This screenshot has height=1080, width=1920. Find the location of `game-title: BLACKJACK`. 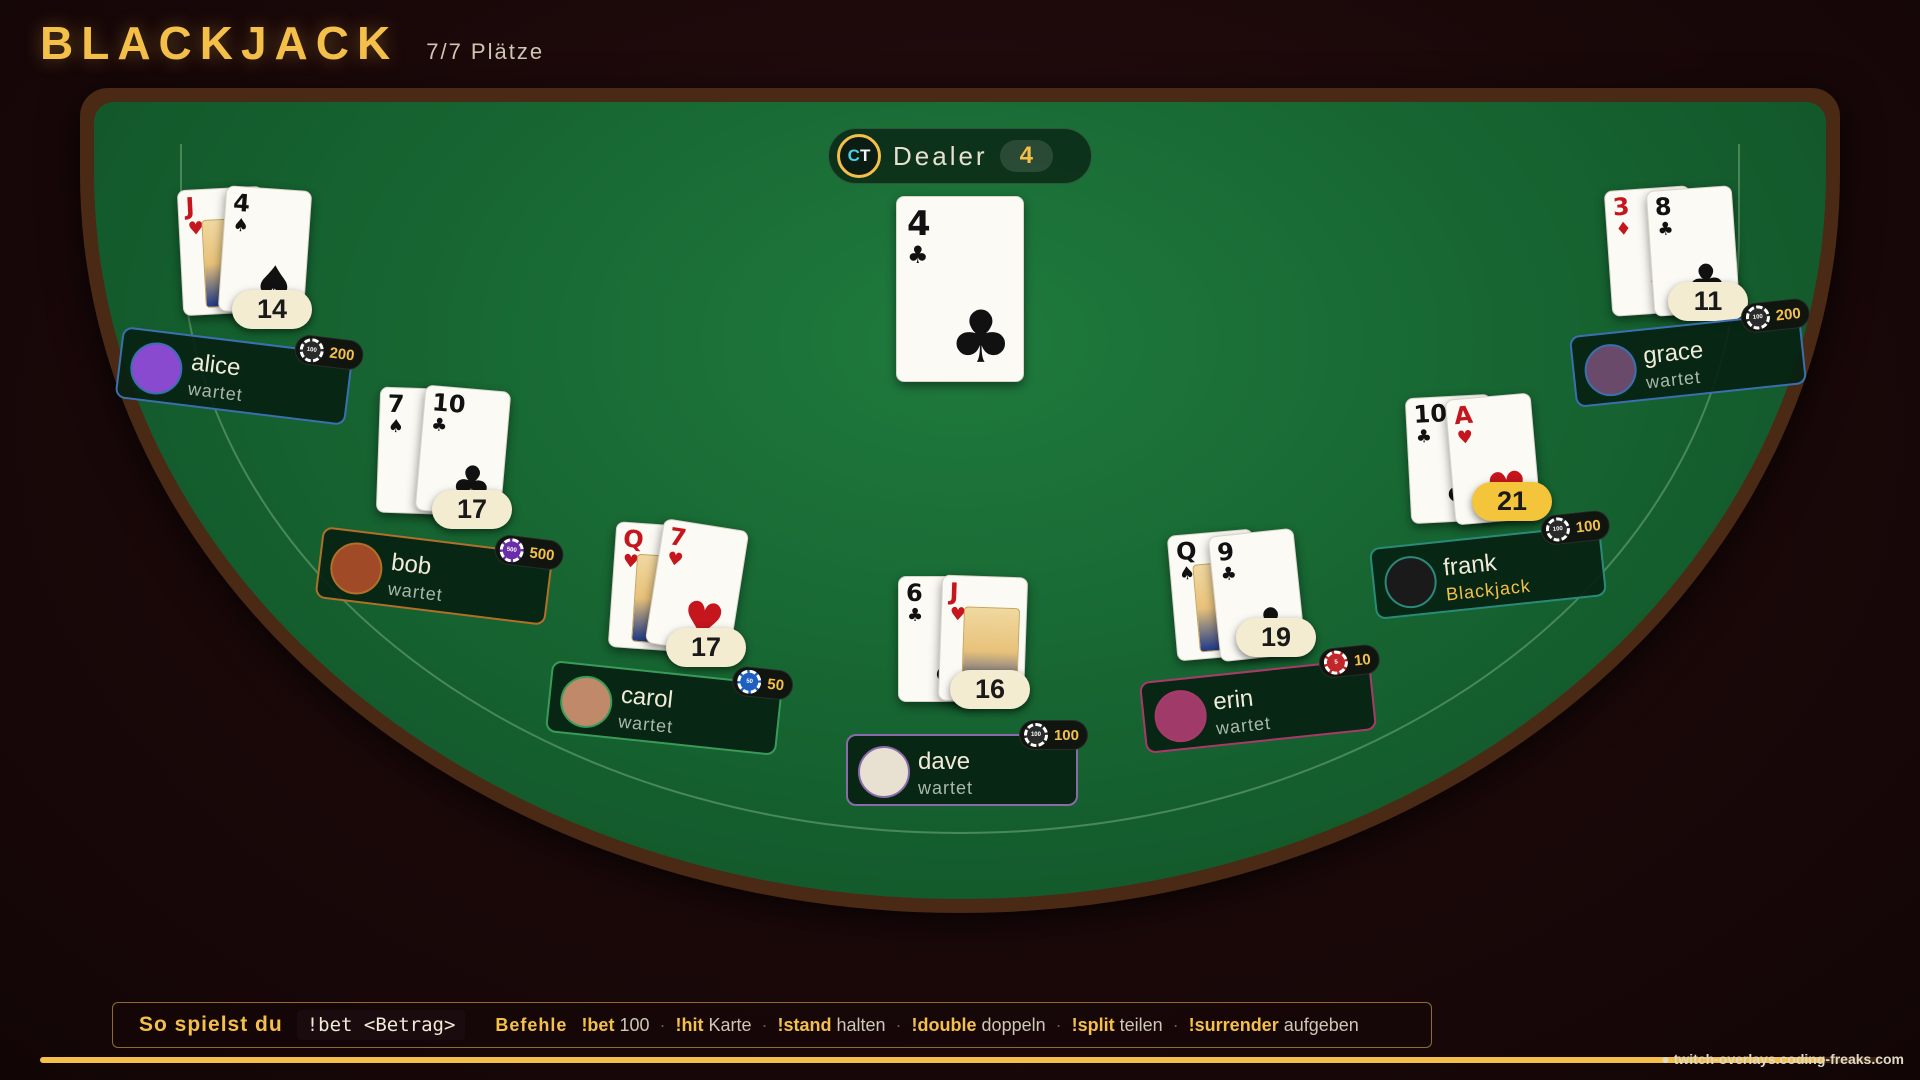

game-title: BLACKJACK is located at coordinates (219, 43).